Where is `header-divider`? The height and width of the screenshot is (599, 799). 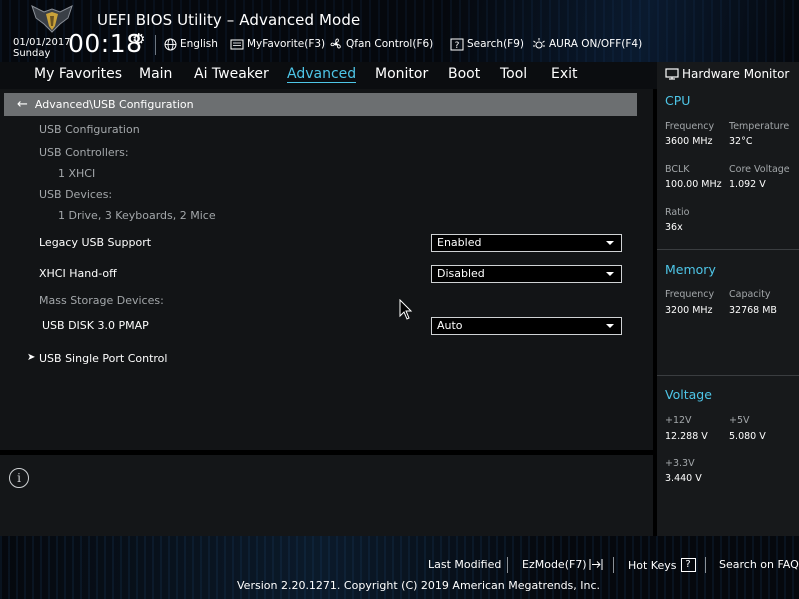
header-divider is located at coordinates (155, 45).